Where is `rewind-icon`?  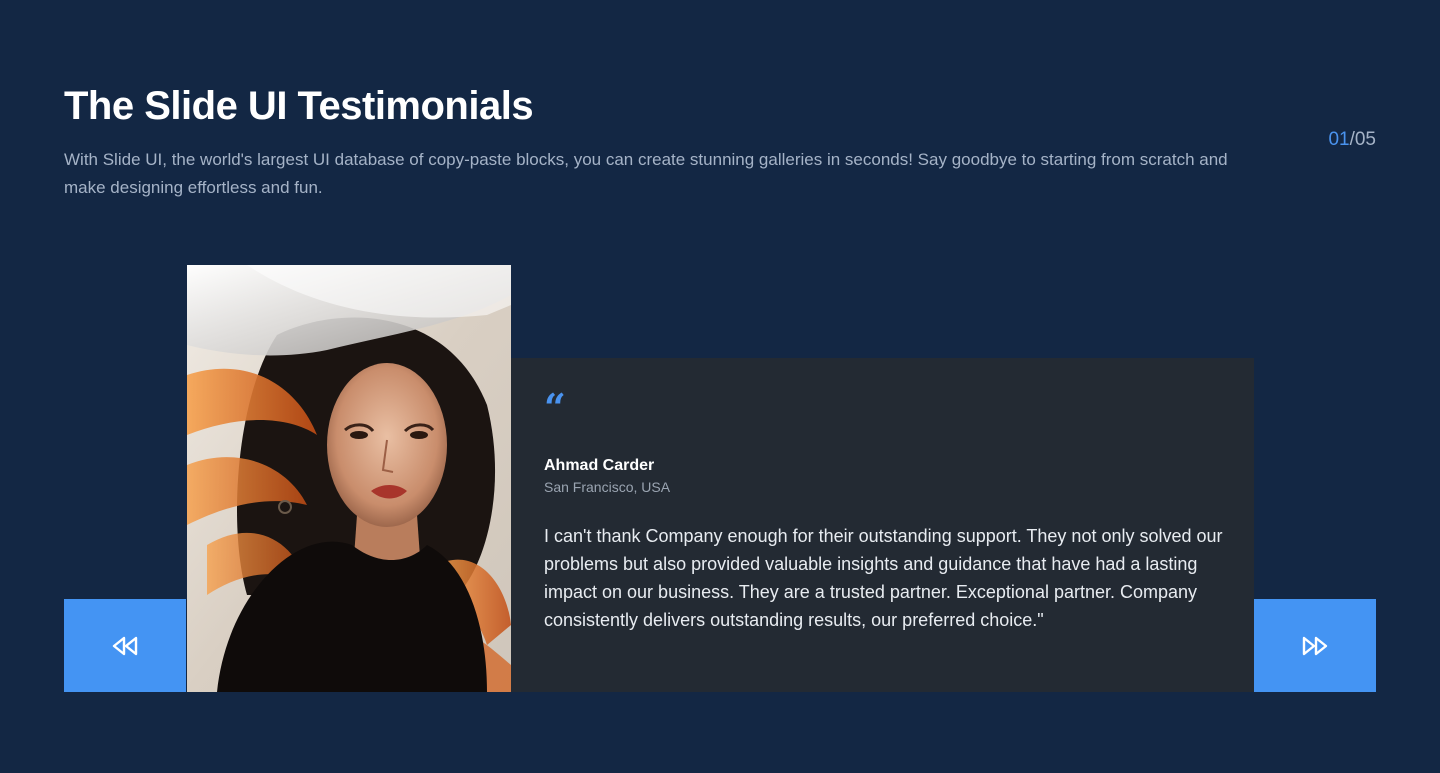 rewind-icon is located at coordinates (125, 645).